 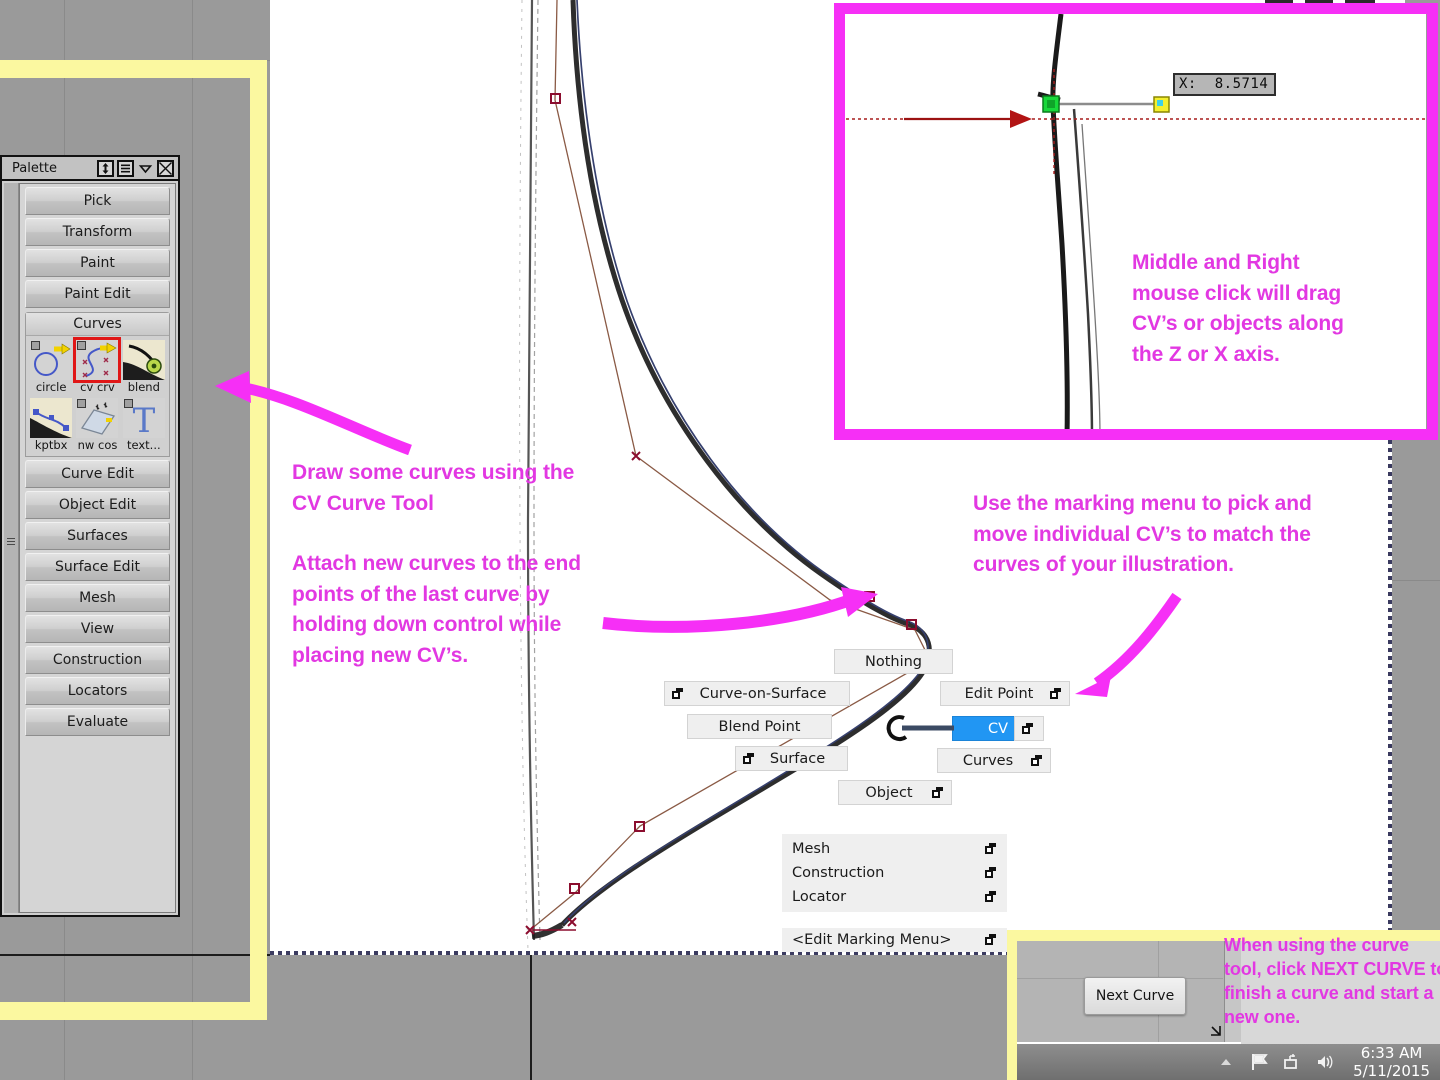 I want to click on marking-menu-label: Edit Point, so click(x=999, y=693).